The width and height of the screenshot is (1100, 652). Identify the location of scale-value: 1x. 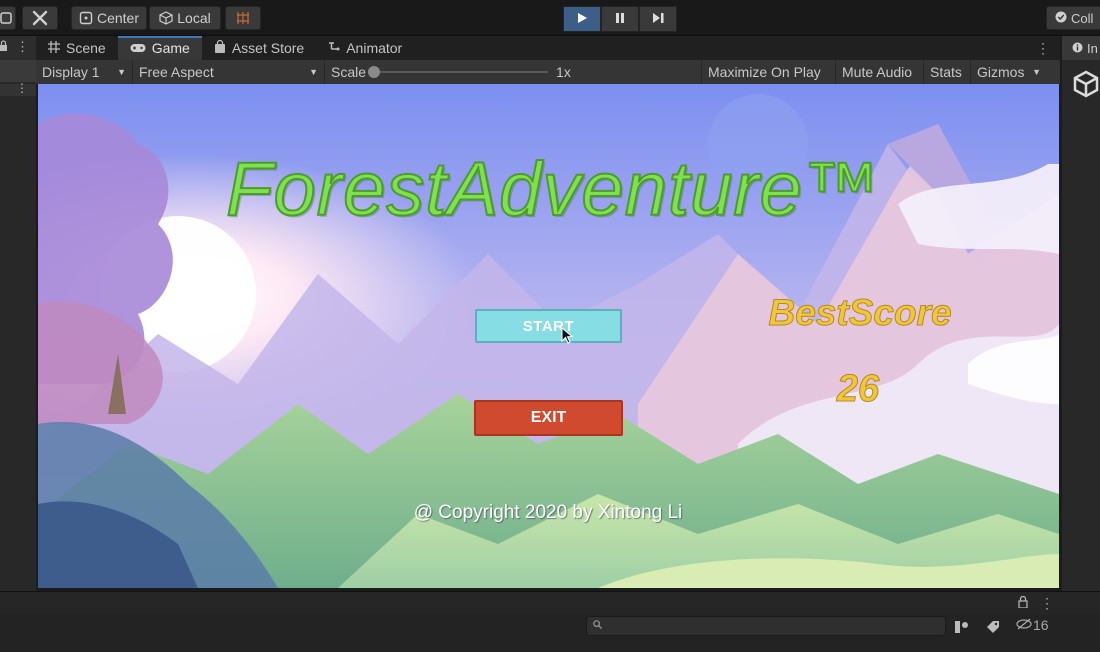
(563, 72).